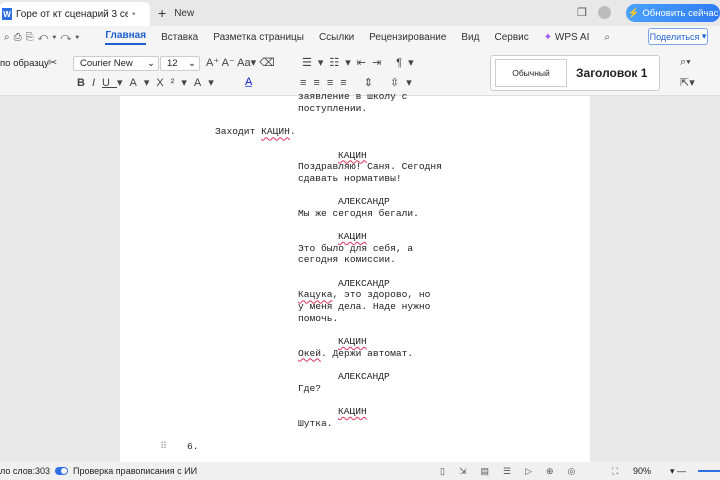 The image size is (720, 480). I want to click on line-text: помочь., so click(318, 318).